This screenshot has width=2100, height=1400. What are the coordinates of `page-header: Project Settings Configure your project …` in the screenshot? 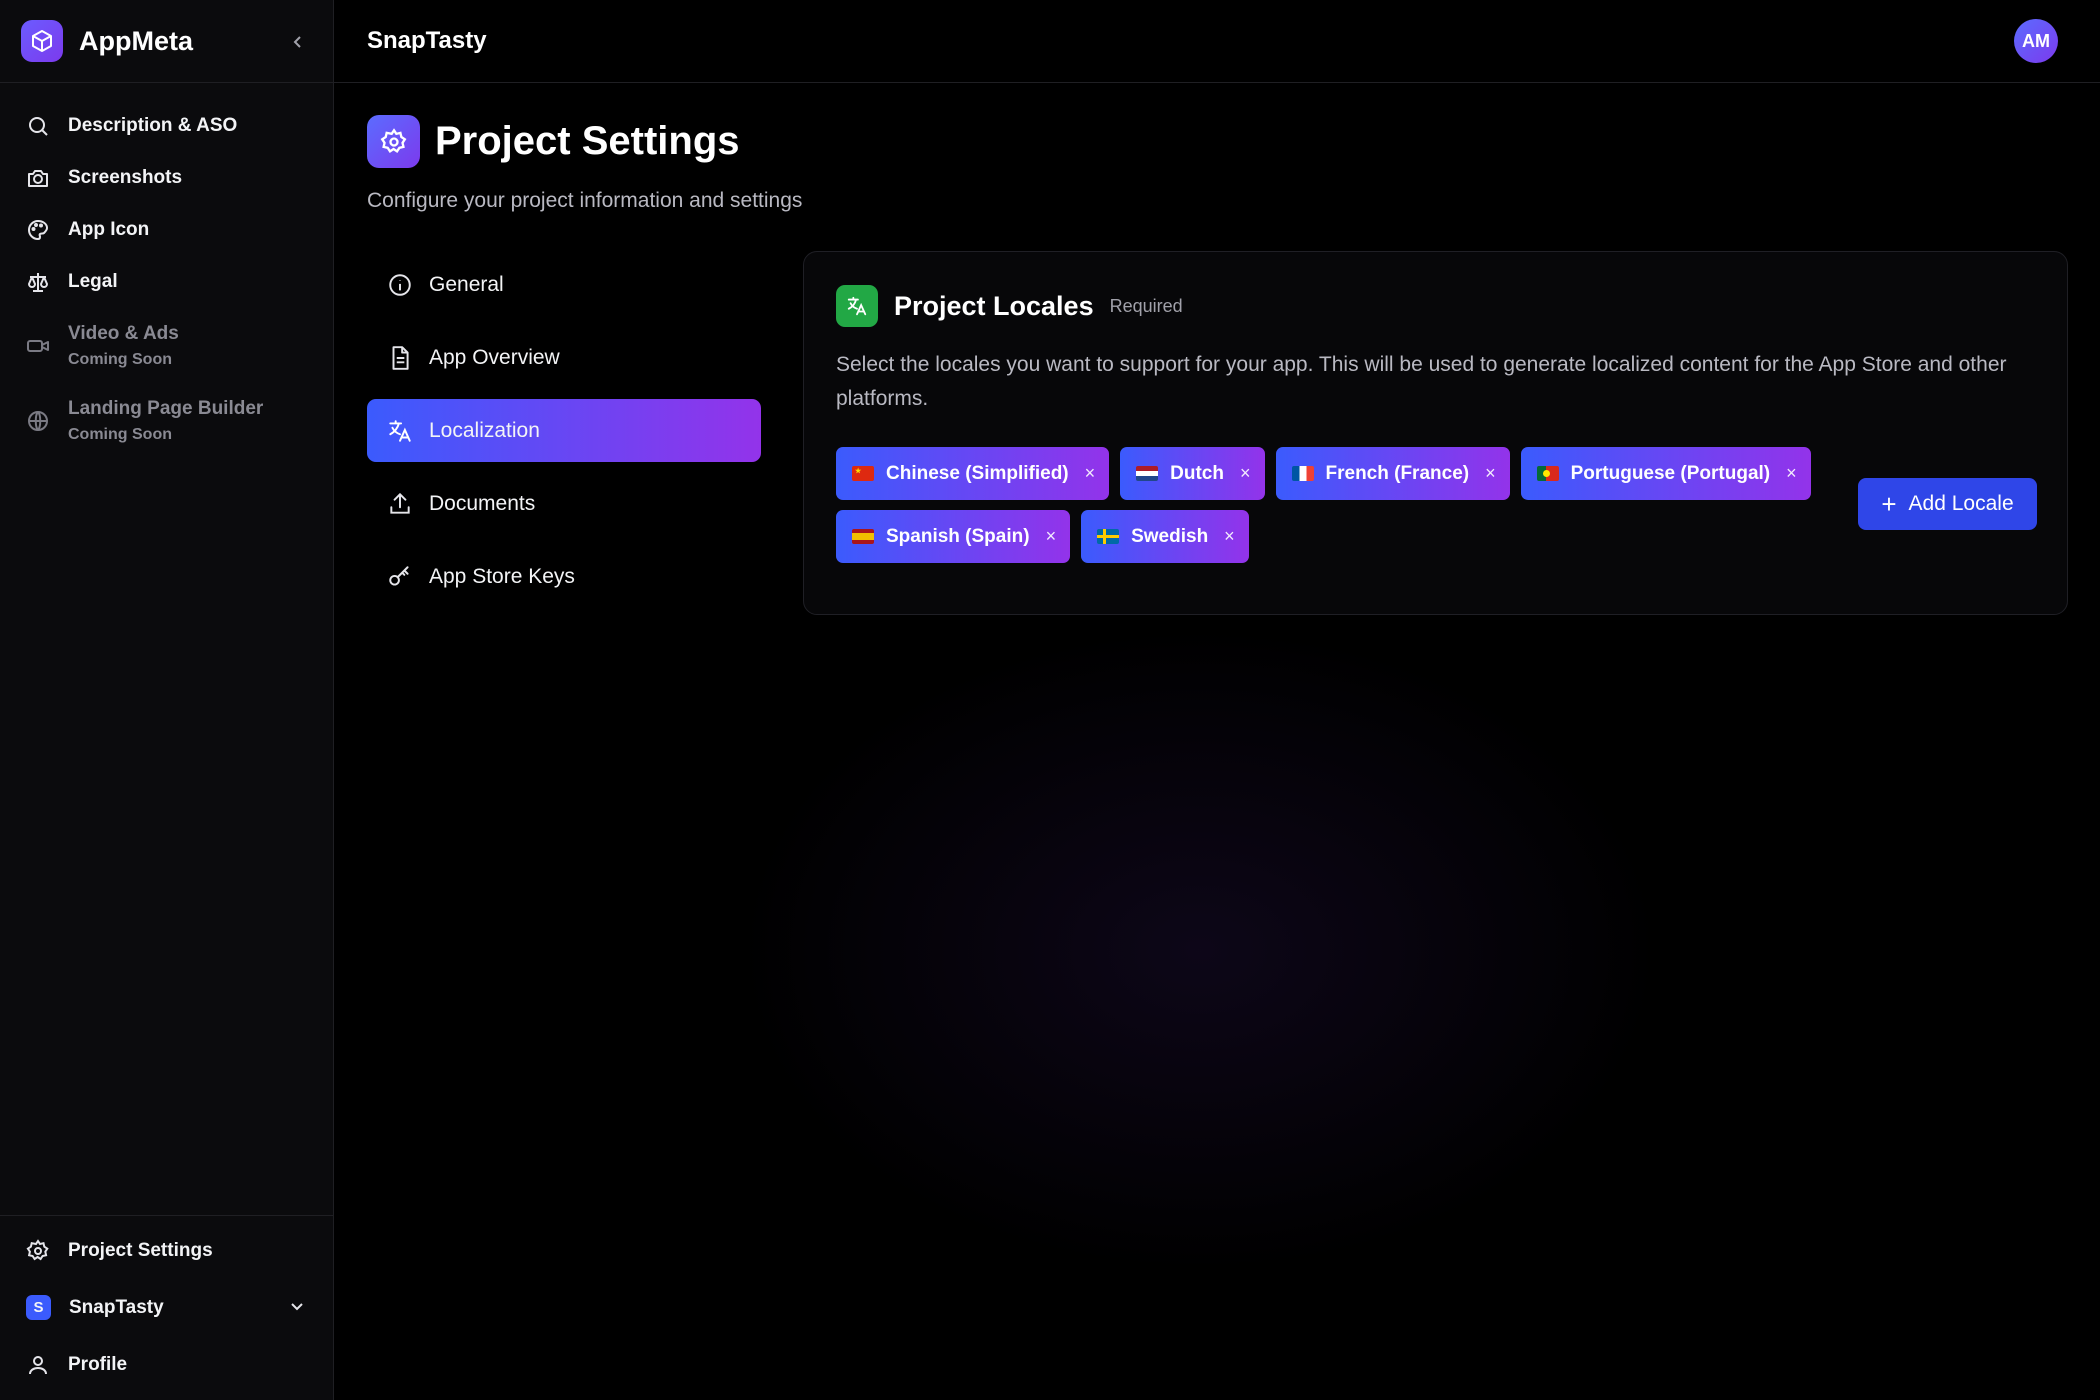 It's located at (584, 164).